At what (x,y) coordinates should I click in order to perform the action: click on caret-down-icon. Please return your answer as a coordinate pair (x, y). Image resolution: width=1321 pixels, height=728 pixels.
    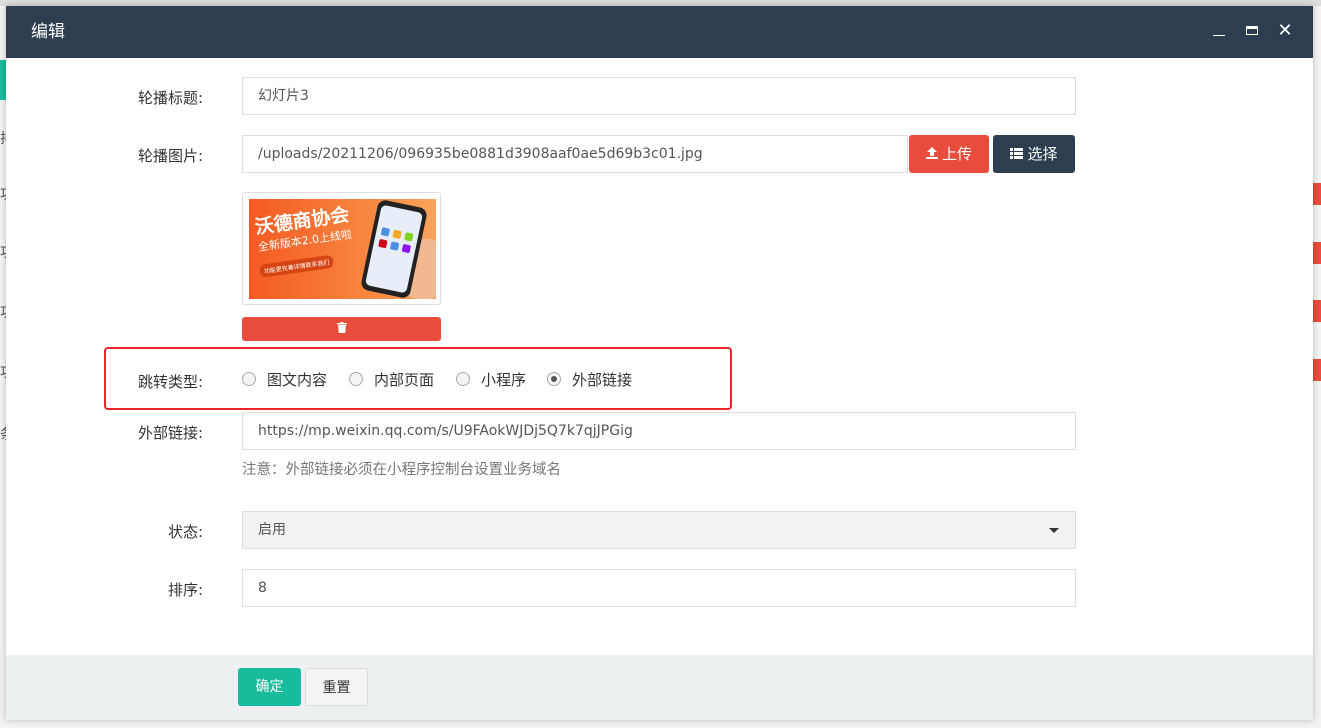
    Looking at the image, I should click on (1054, 530).